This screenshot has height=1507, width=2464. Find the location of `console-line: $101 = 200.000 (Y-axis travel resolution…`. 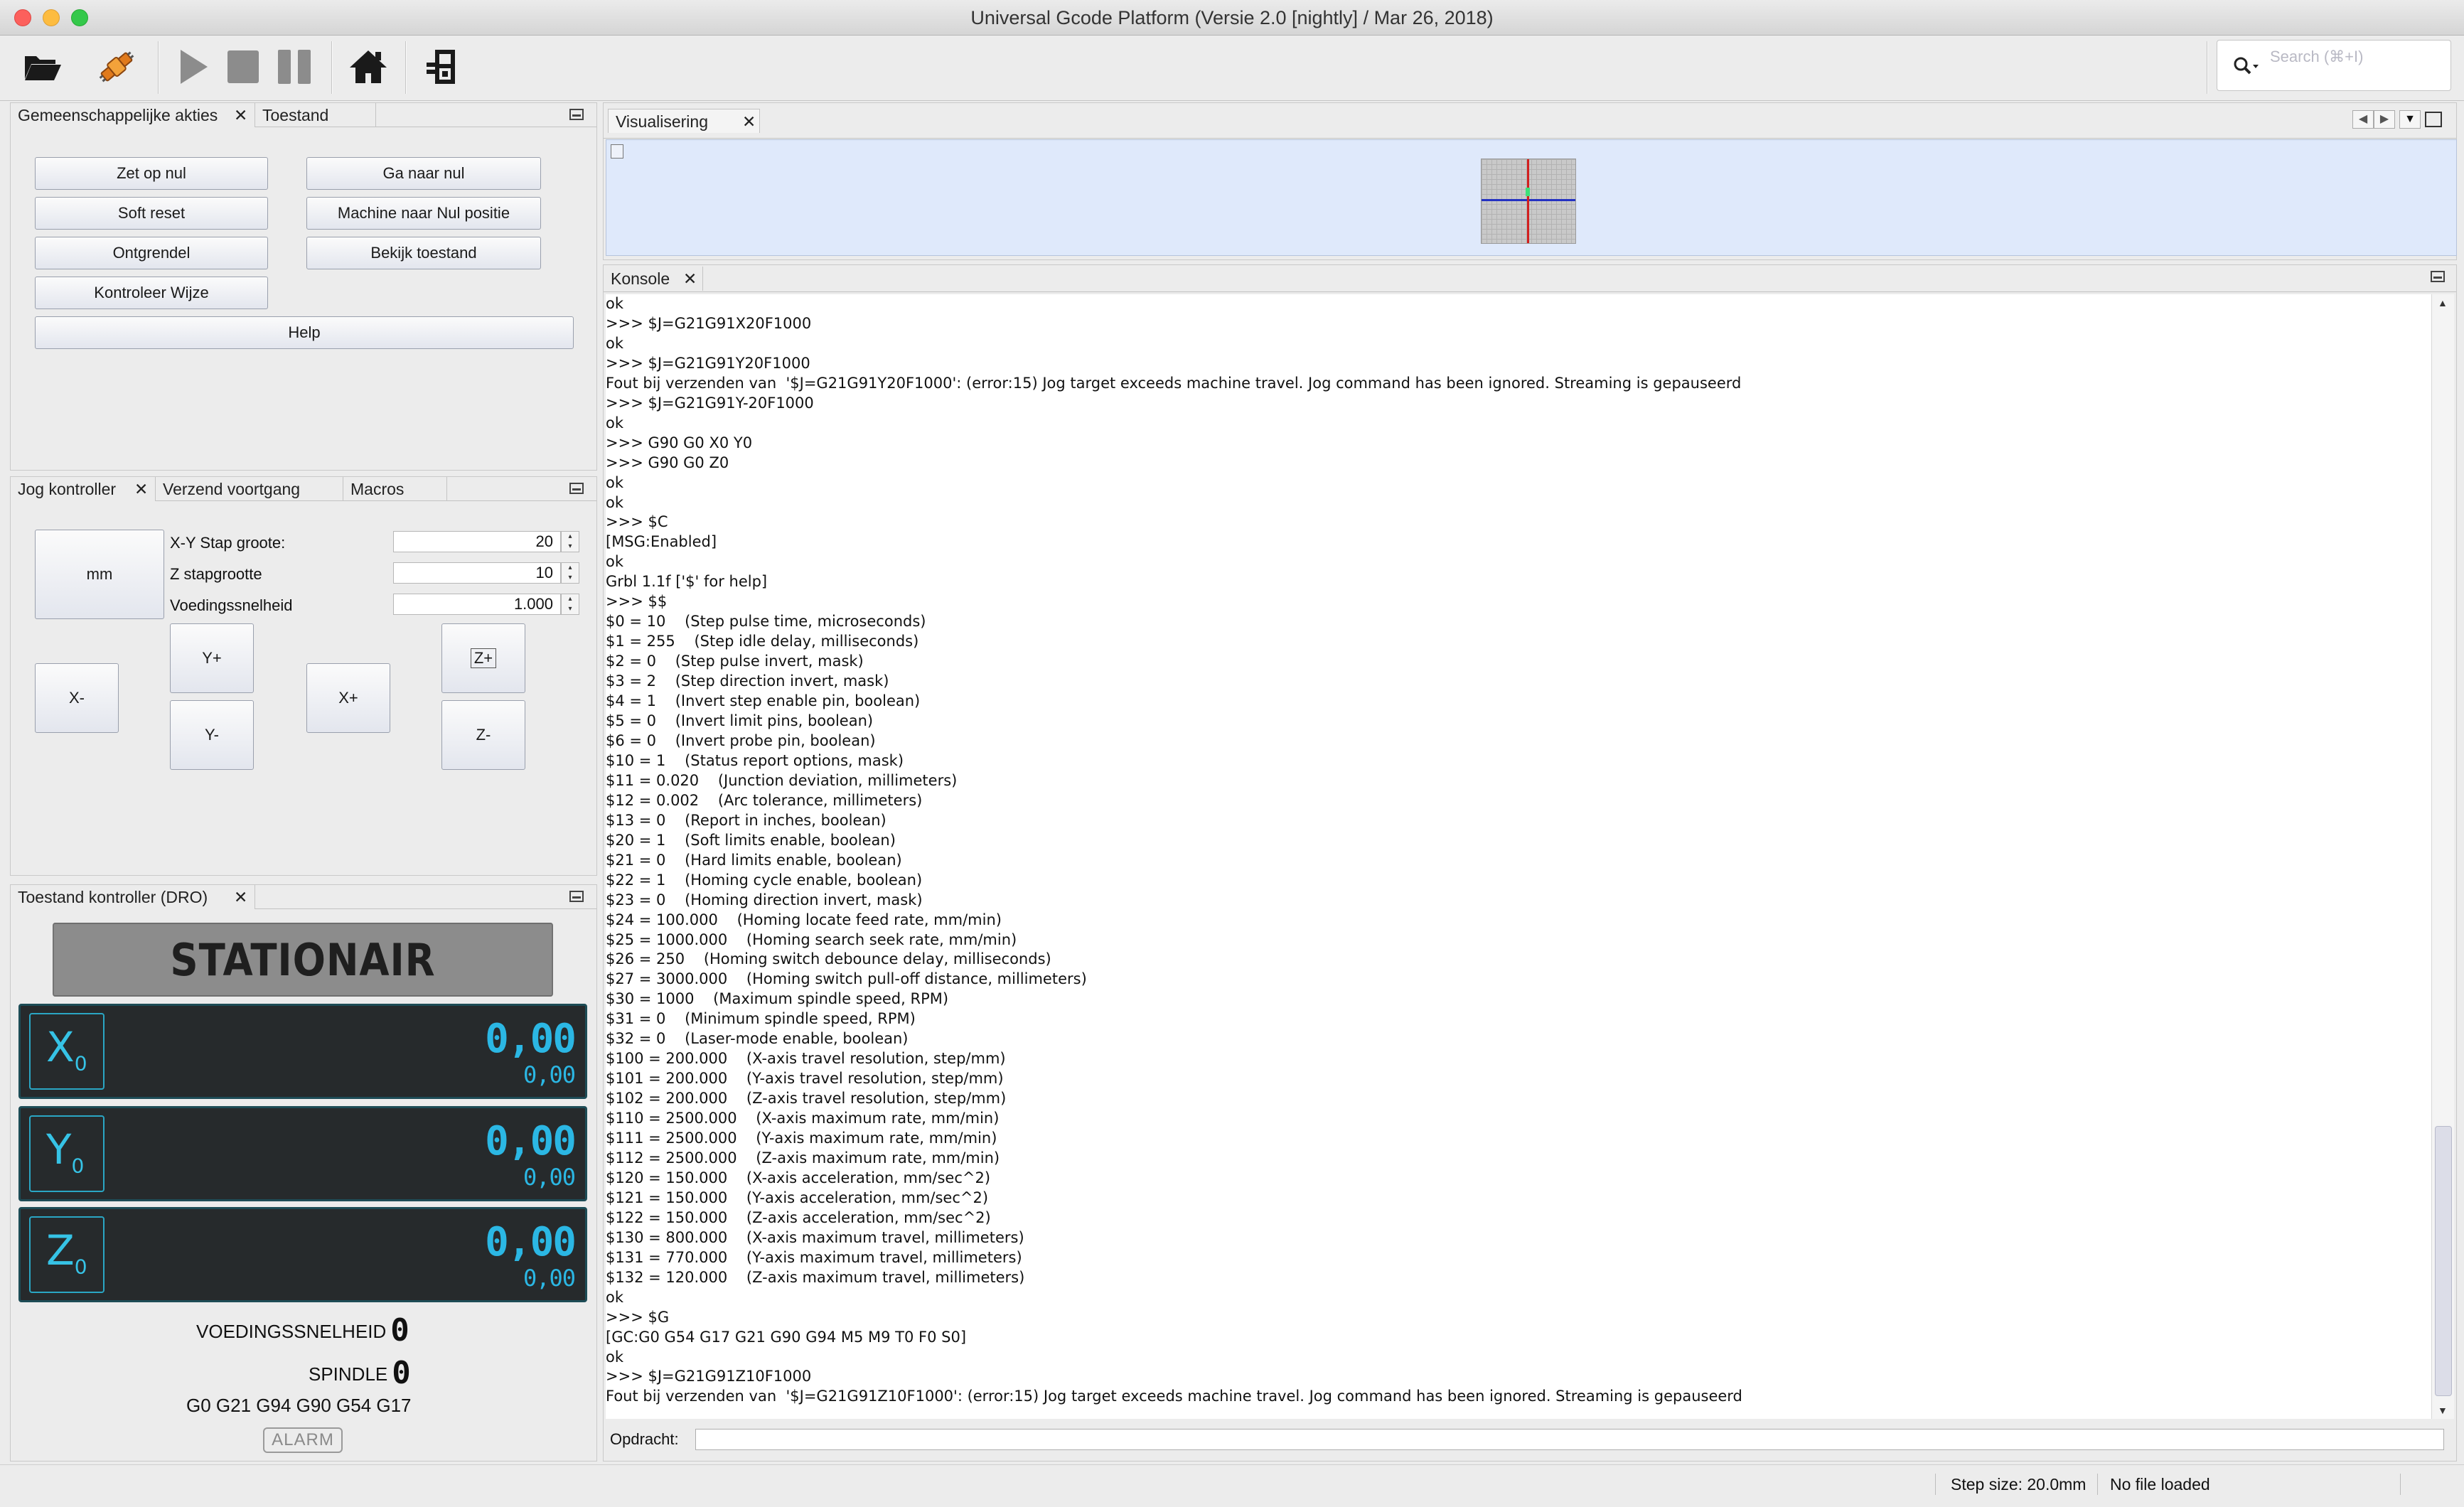

console-line: $101 = 200.000 (Y-axis travel resolution… is located at coordinates (805, 1079).